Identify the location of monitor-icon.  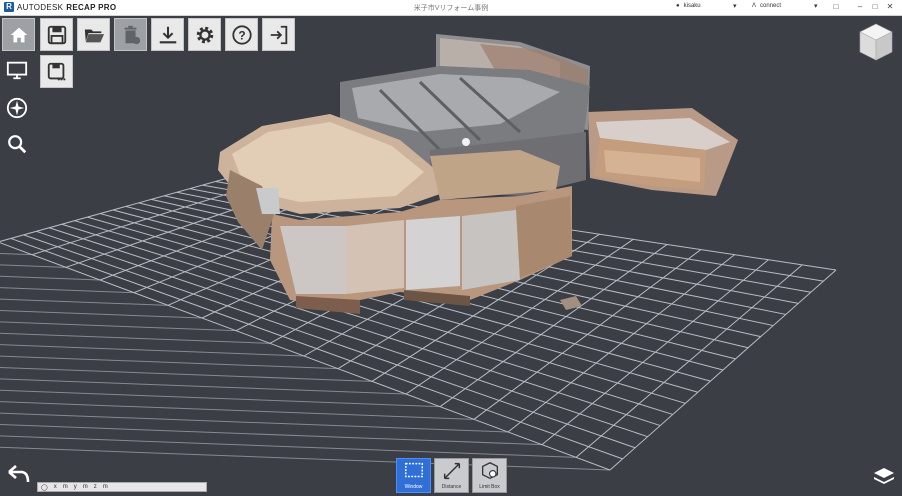
(17, 70).